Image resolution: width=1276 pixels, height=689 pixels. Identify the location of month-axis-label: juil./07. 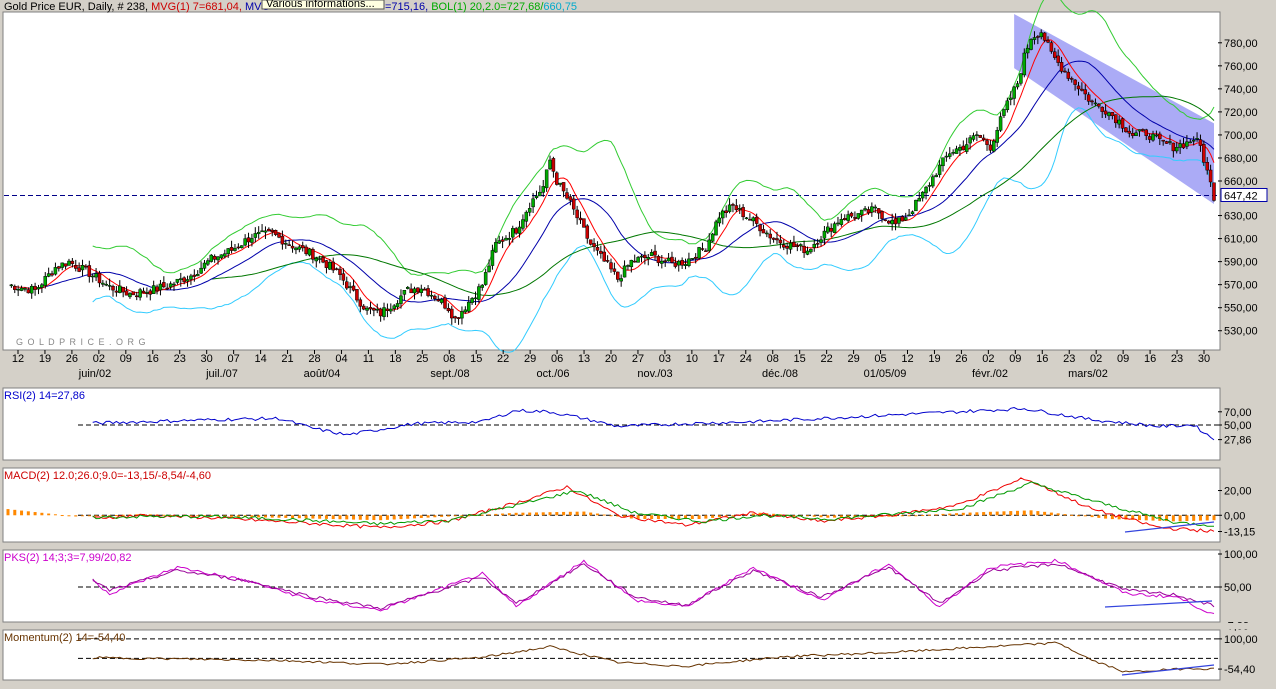
(221, 374).